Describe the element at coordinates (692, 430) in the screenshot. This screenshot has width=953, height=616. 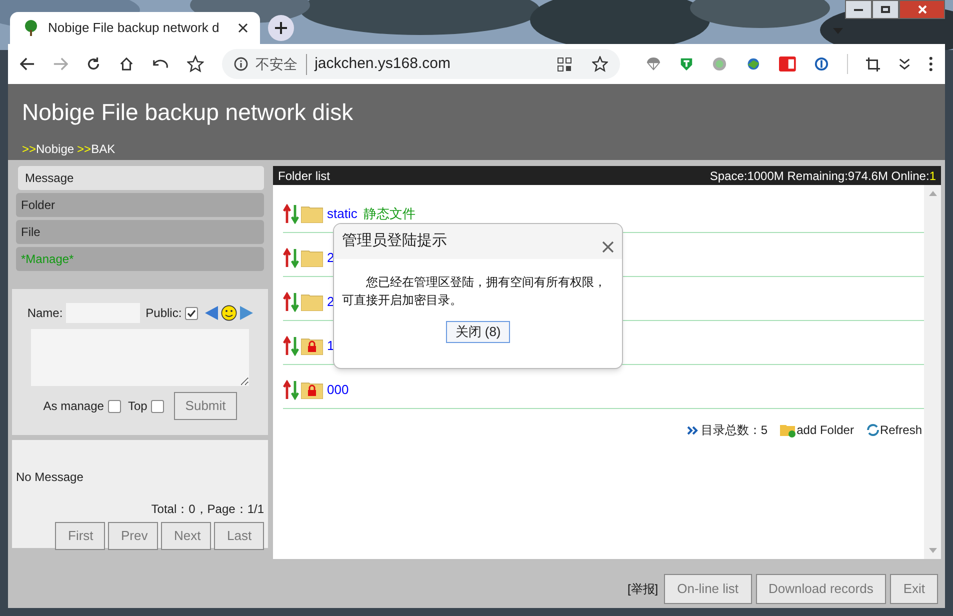
I see `double-chevron-icon` at that location.